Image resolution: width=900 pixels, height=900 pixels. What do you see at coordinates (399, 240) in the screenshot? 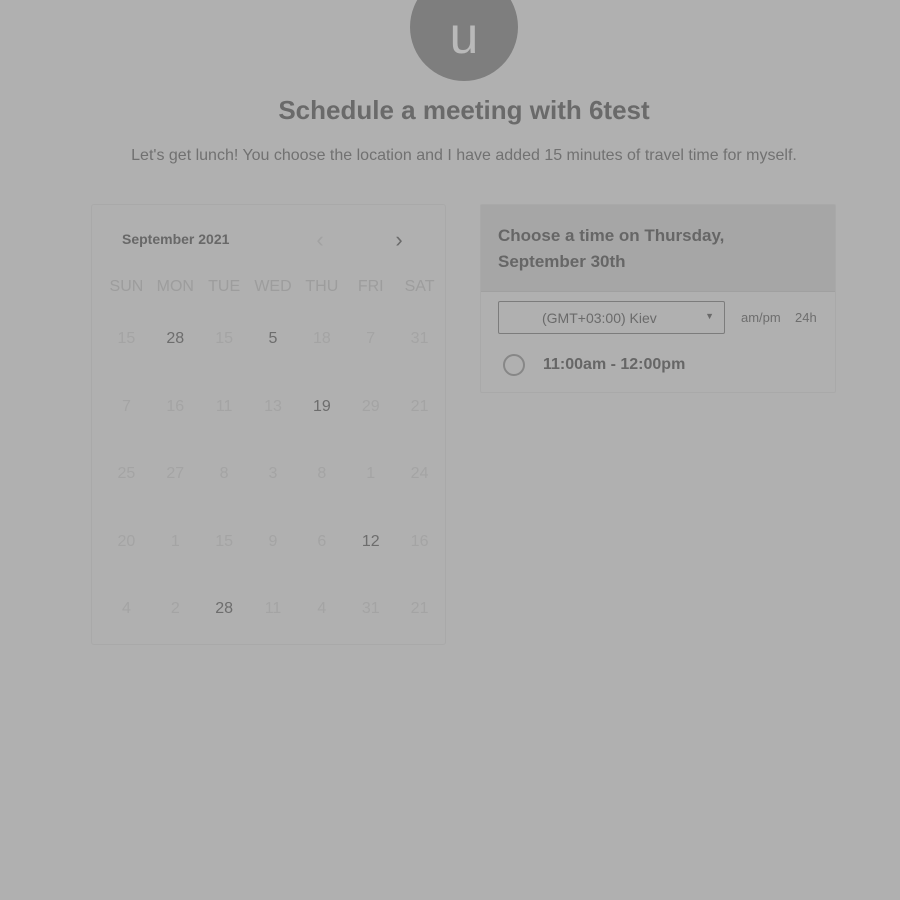
I see `chevron-right-icon: ›` at bounding box center [399, 240].